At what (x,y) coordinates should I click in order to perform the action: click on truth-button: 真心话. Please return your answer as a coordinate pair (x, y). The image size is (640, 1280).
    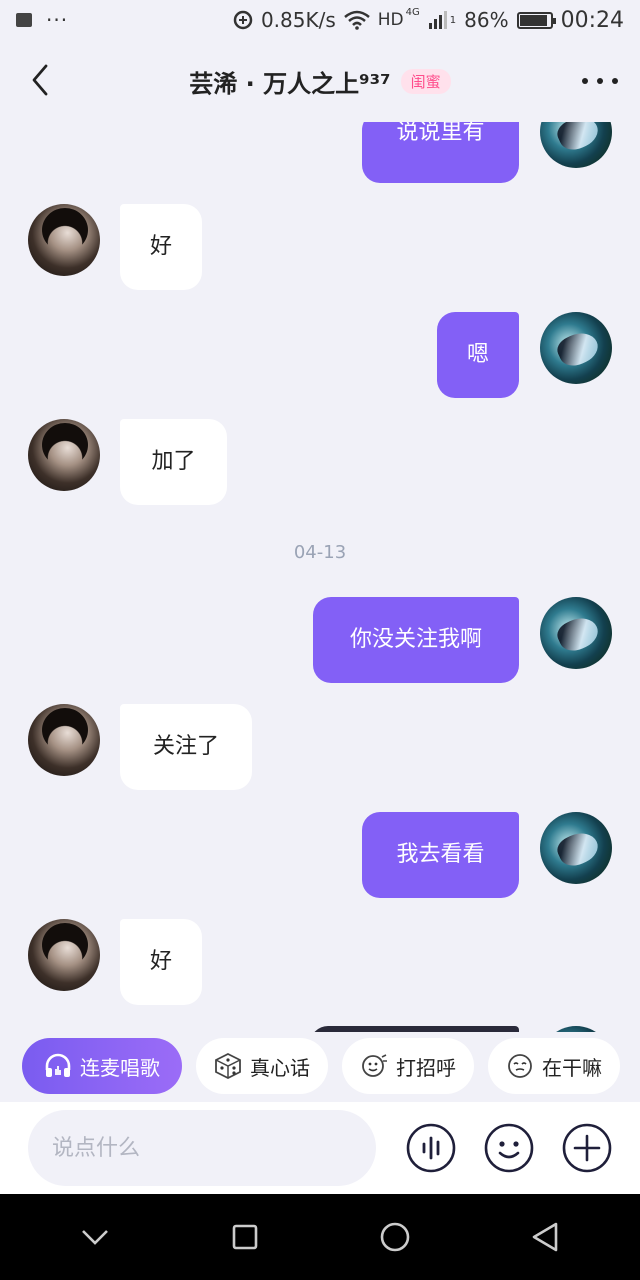
    Looking at the image, I should click on (262, 1066).